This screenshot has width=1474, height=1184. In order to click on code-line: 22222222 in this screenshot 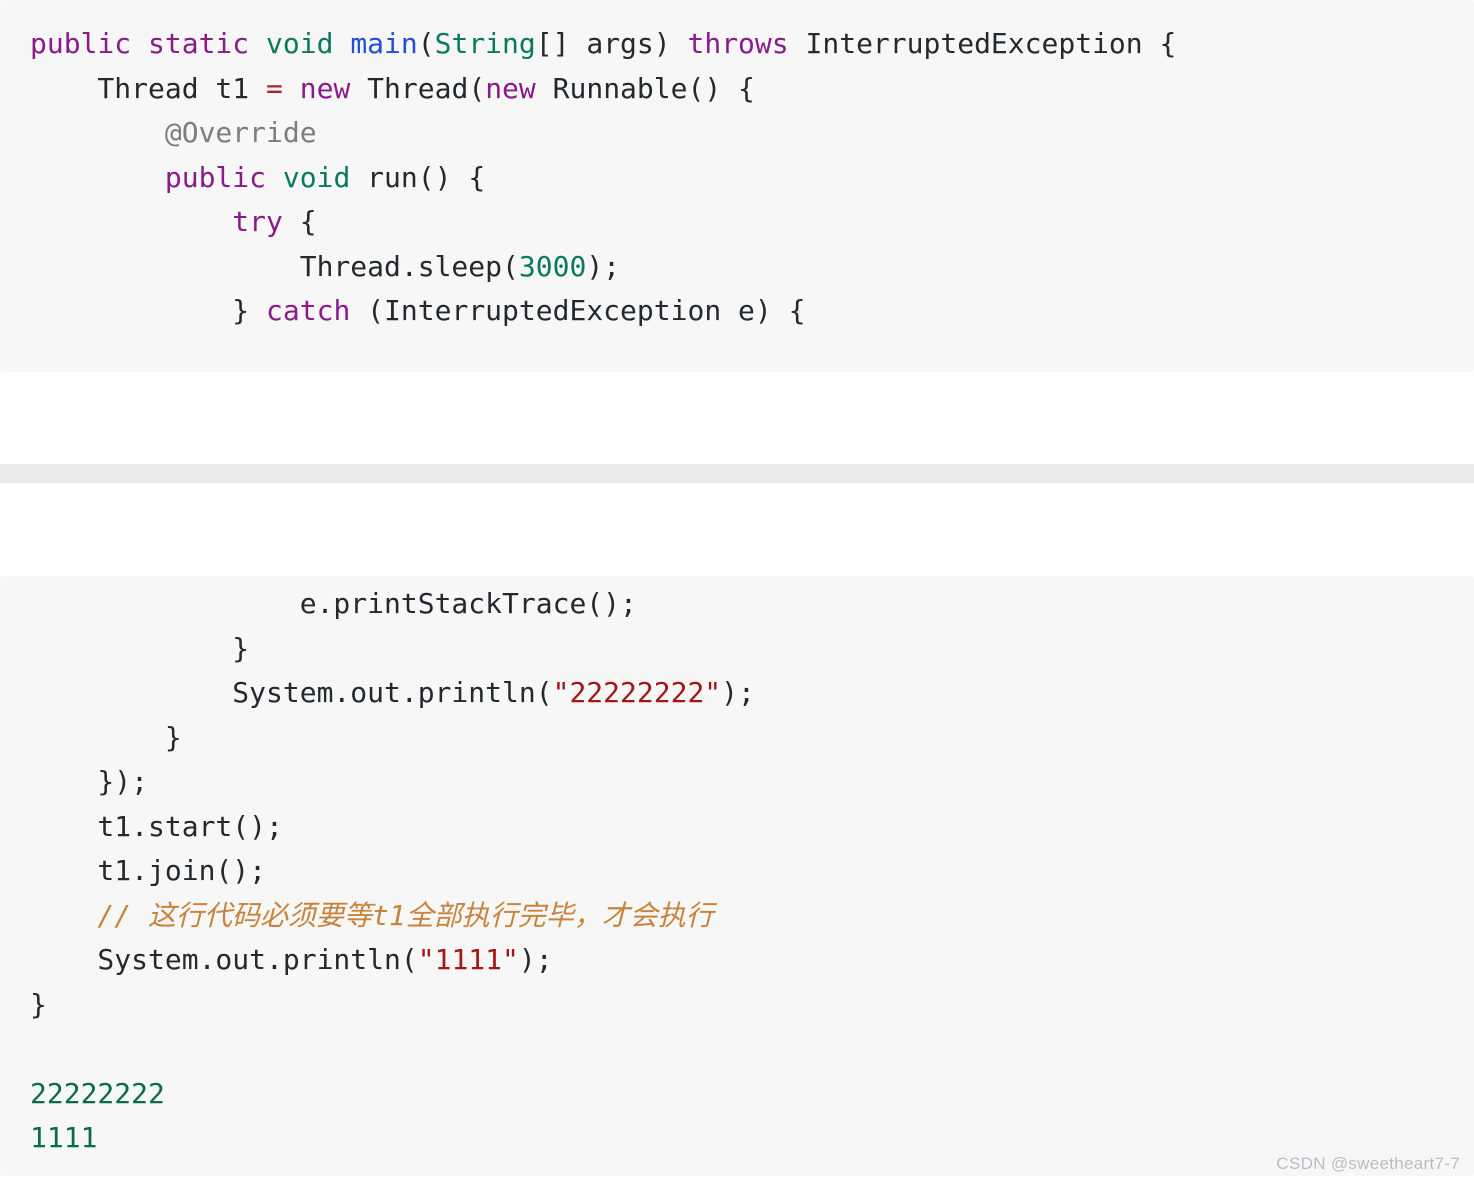, I will do `click(752, 1094)`.